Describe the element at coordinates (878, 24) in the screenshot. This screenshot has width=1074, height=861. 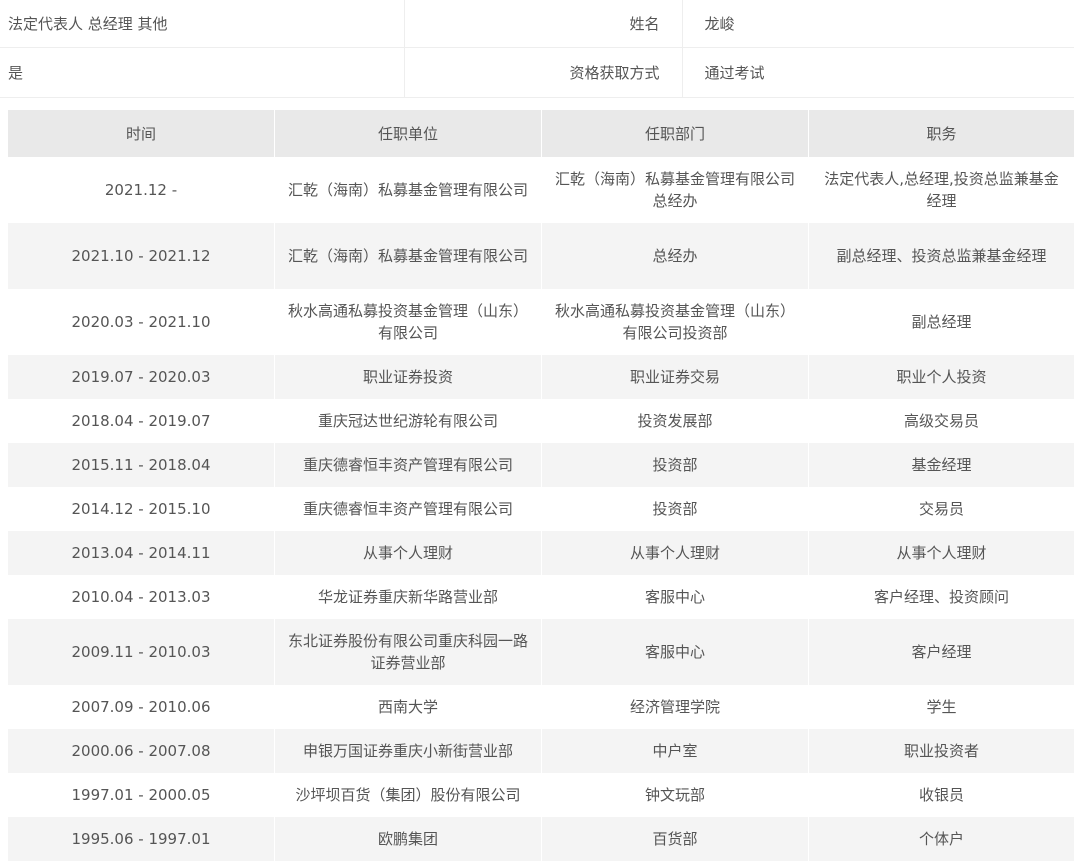
I see `name-value: 龙峻` at that location.